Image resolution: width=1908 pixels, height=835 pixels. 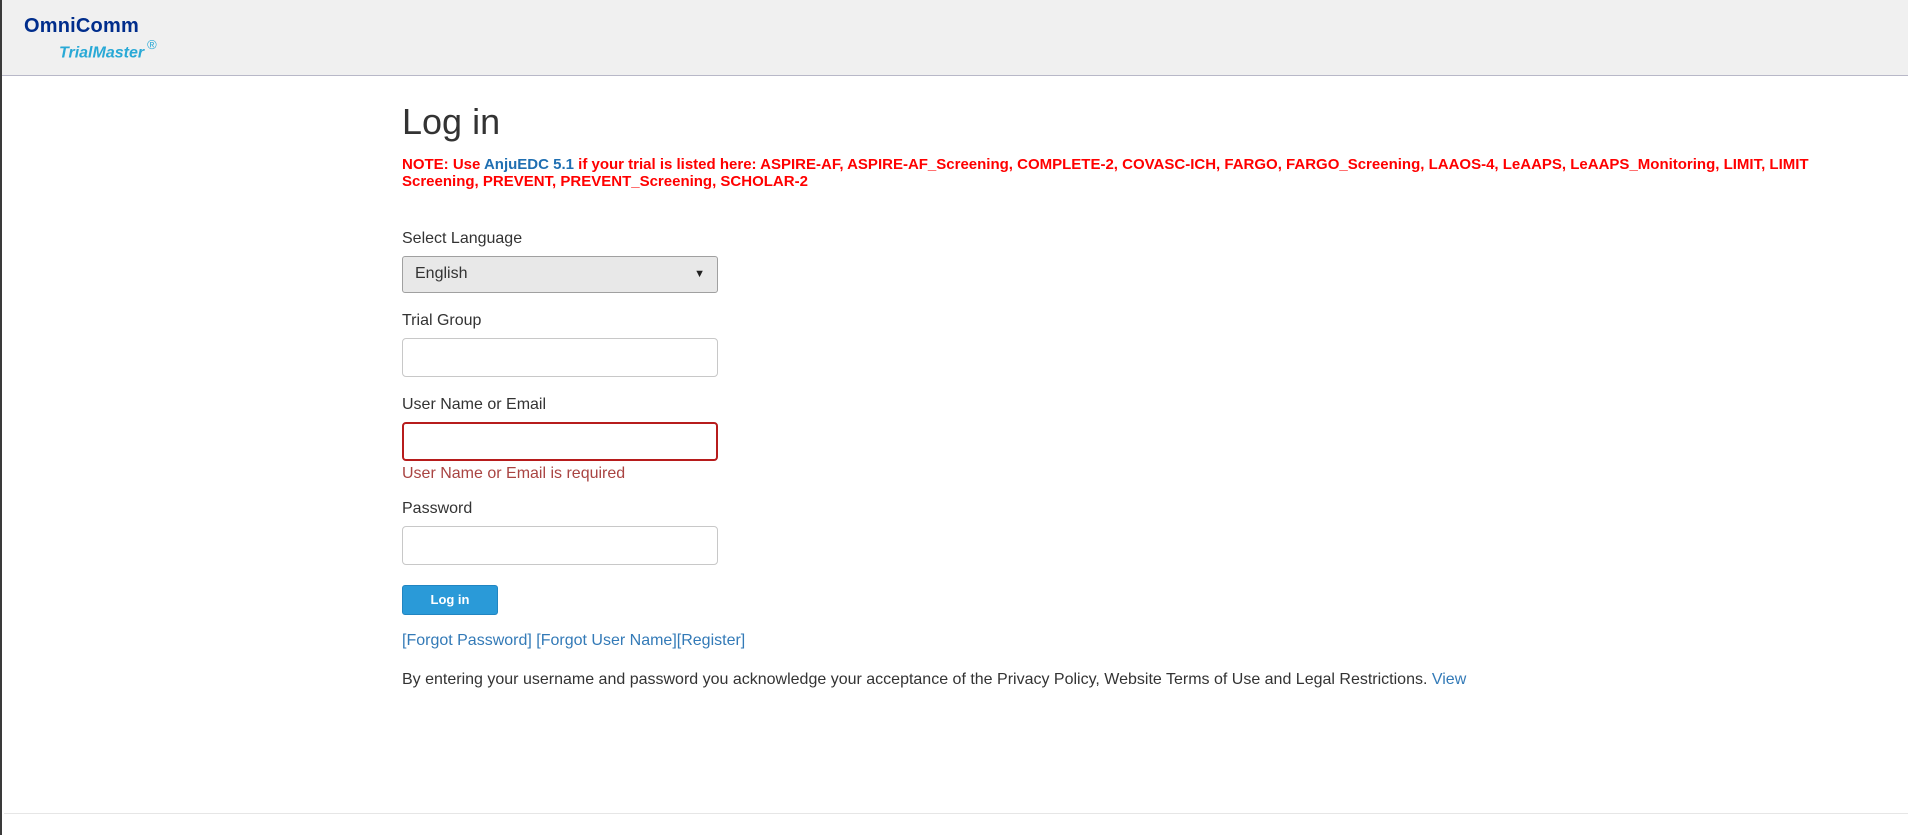 I want to click on app-header: OmniComm TrialMaster ®, so click(x=955, y=38).